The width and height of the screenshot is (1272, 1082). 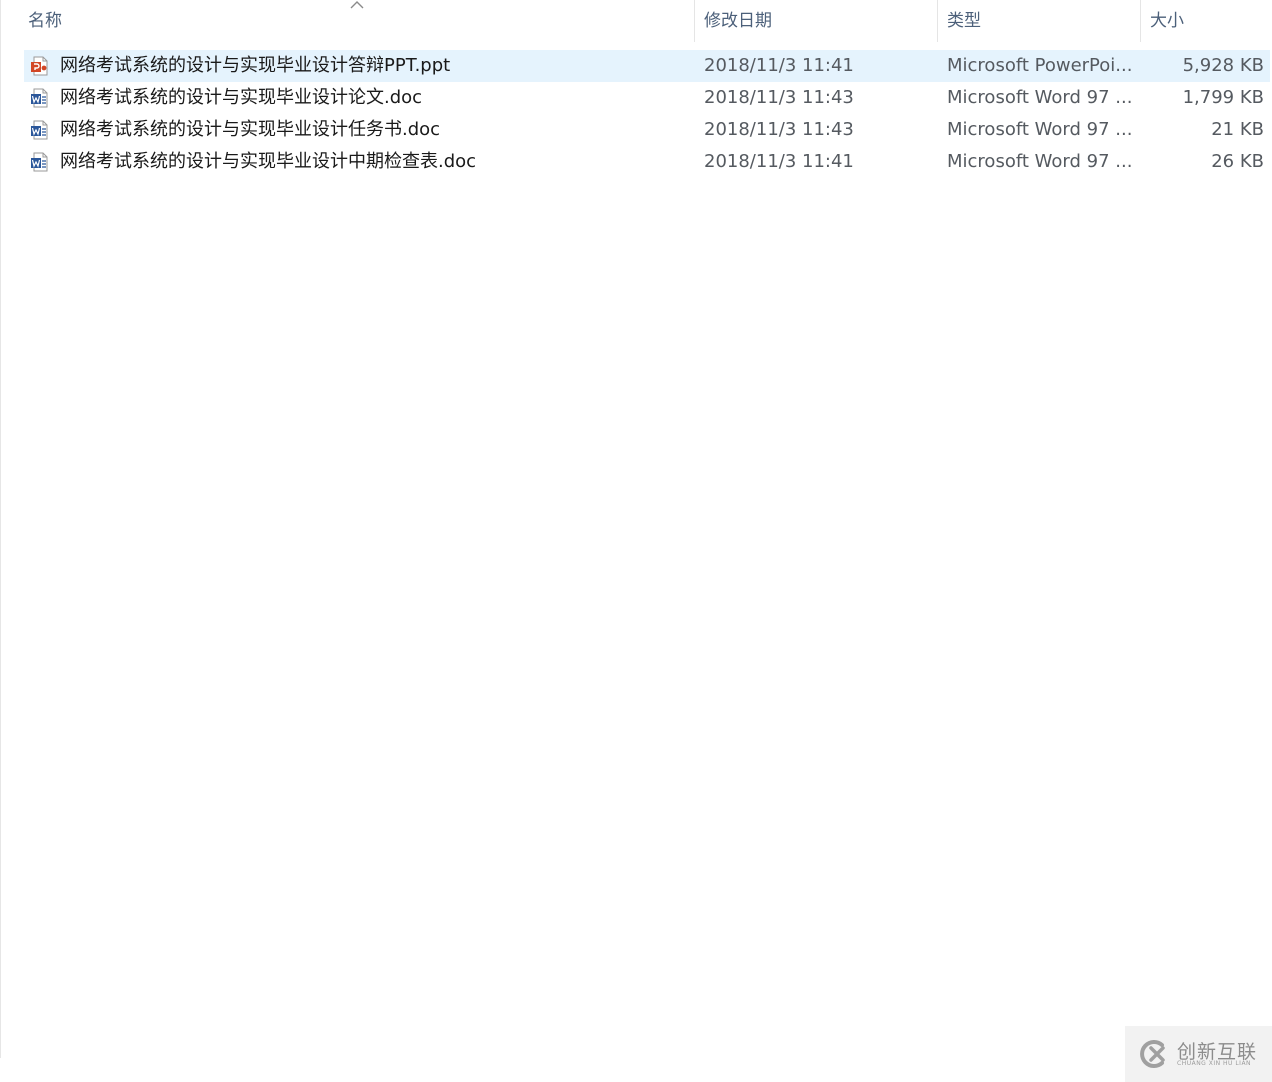 I want to click on powerpoint-file-icon, so click(x=40, y=66).